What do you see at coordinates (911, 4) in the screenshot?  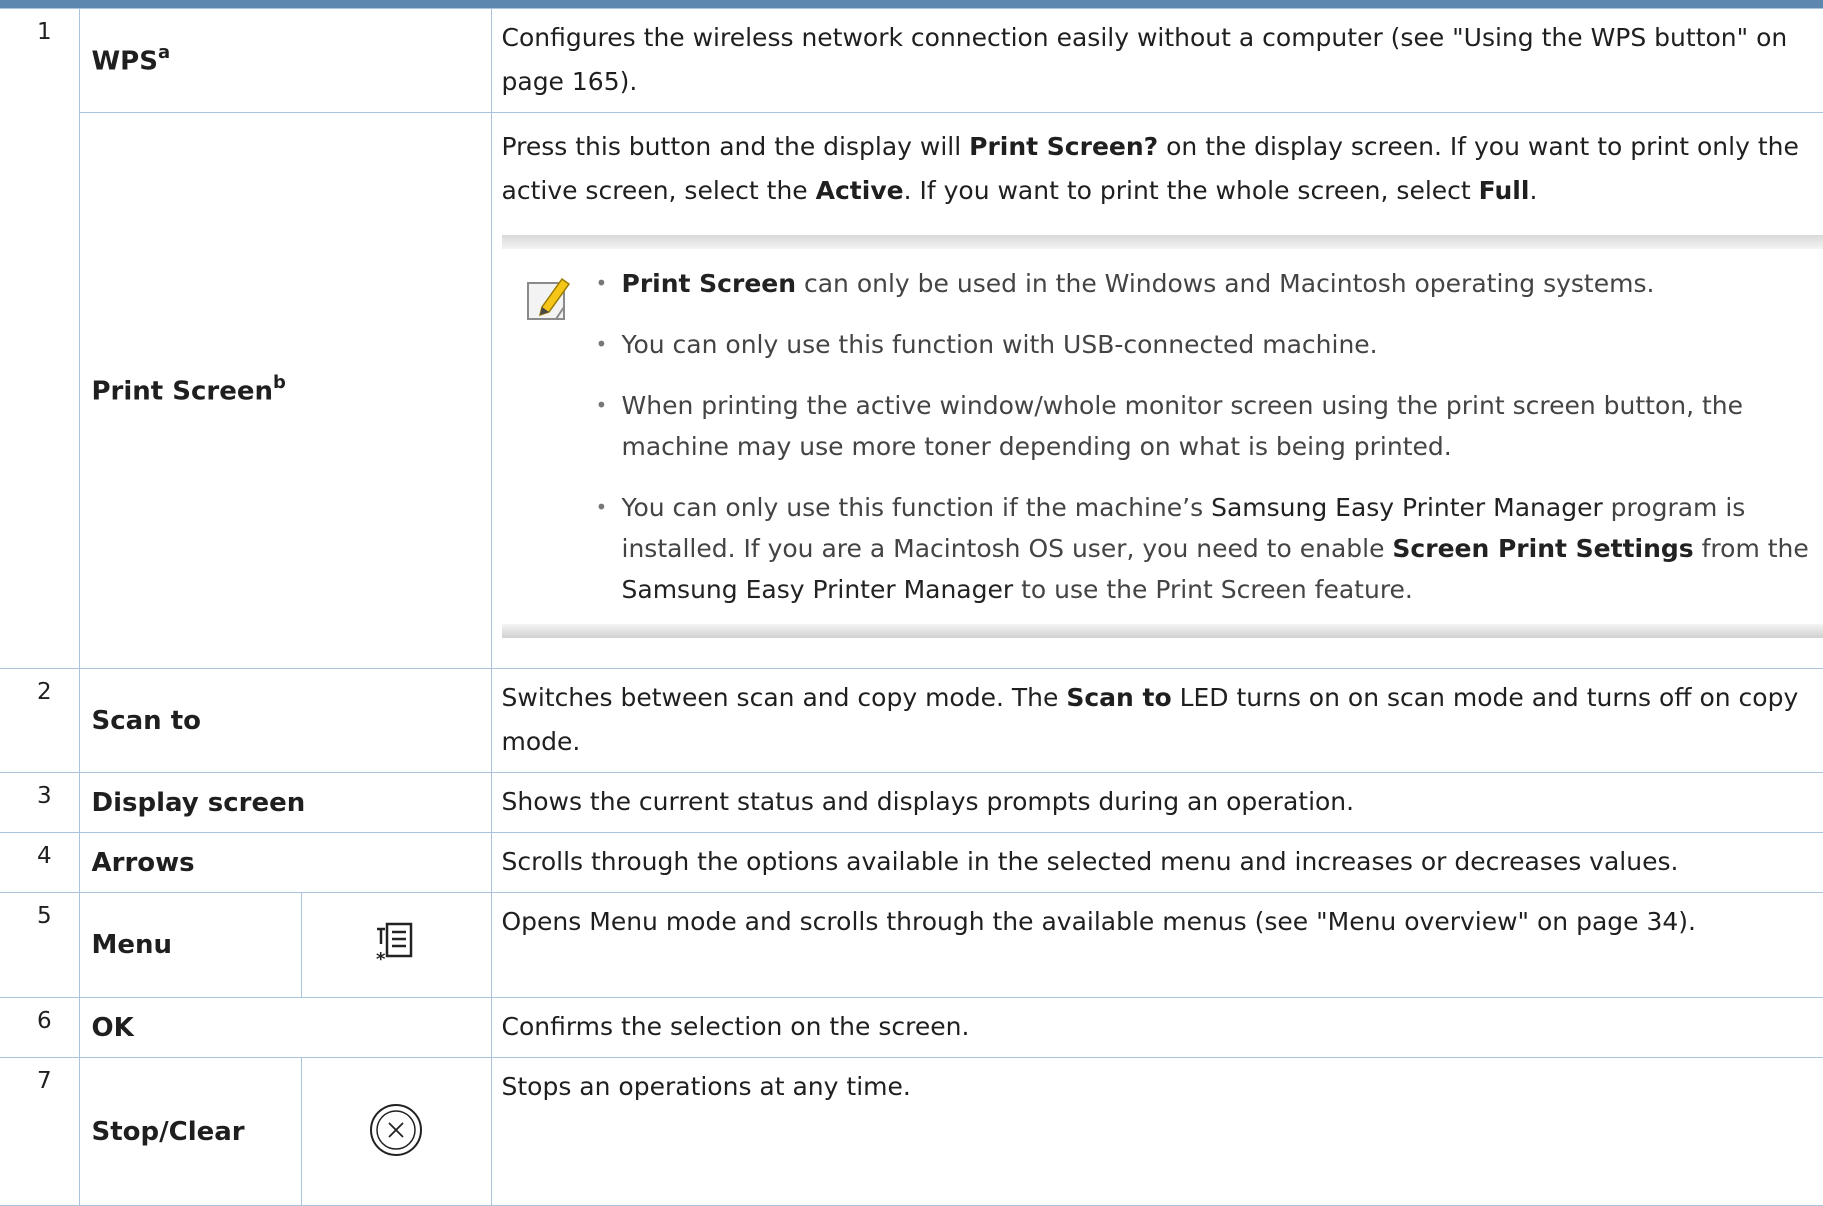 I see `table-top-rule` at bounding box center [911, 4].